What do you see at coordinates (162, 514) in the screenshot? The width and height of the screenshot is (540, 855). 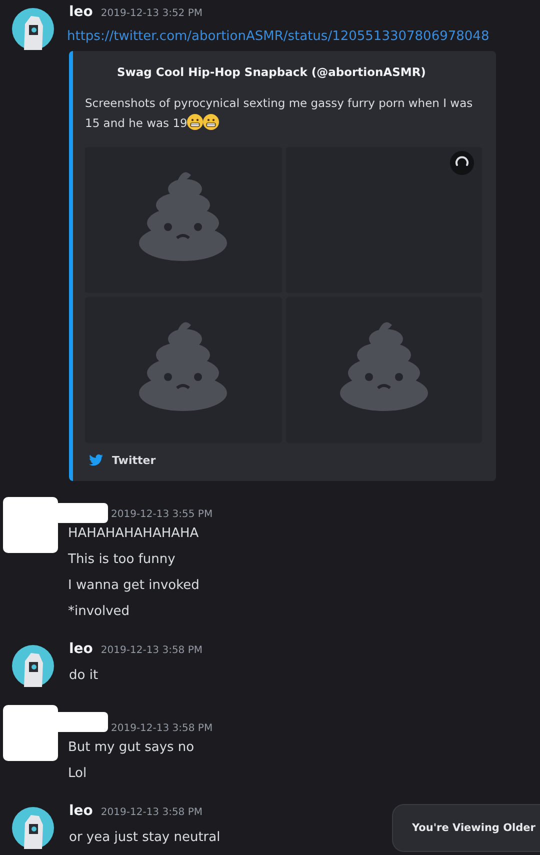 I see `timestamp: 2019-12-13 3:55 PM` at bounding box center [162, 514].